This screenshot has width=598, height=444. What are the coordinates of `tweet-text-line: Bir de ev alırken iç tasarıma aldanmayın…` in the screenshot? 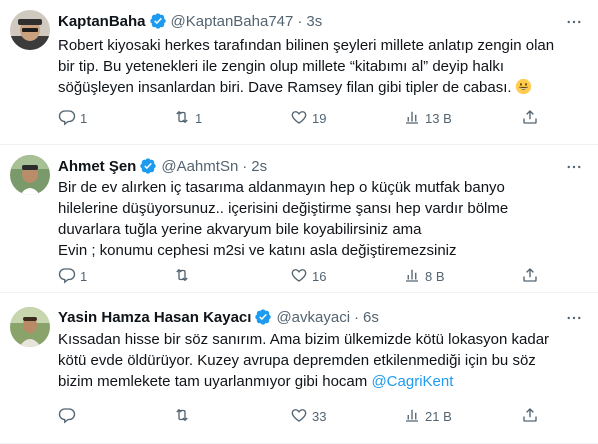 It's located at (281, 187).